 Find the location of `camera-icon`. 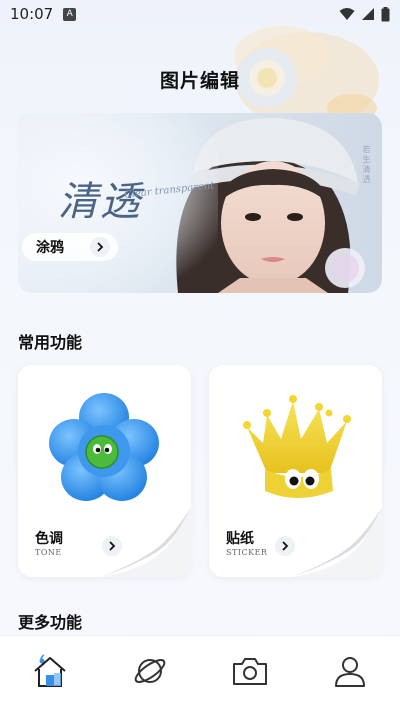

camera-icon is located at coordinates (250, 671).